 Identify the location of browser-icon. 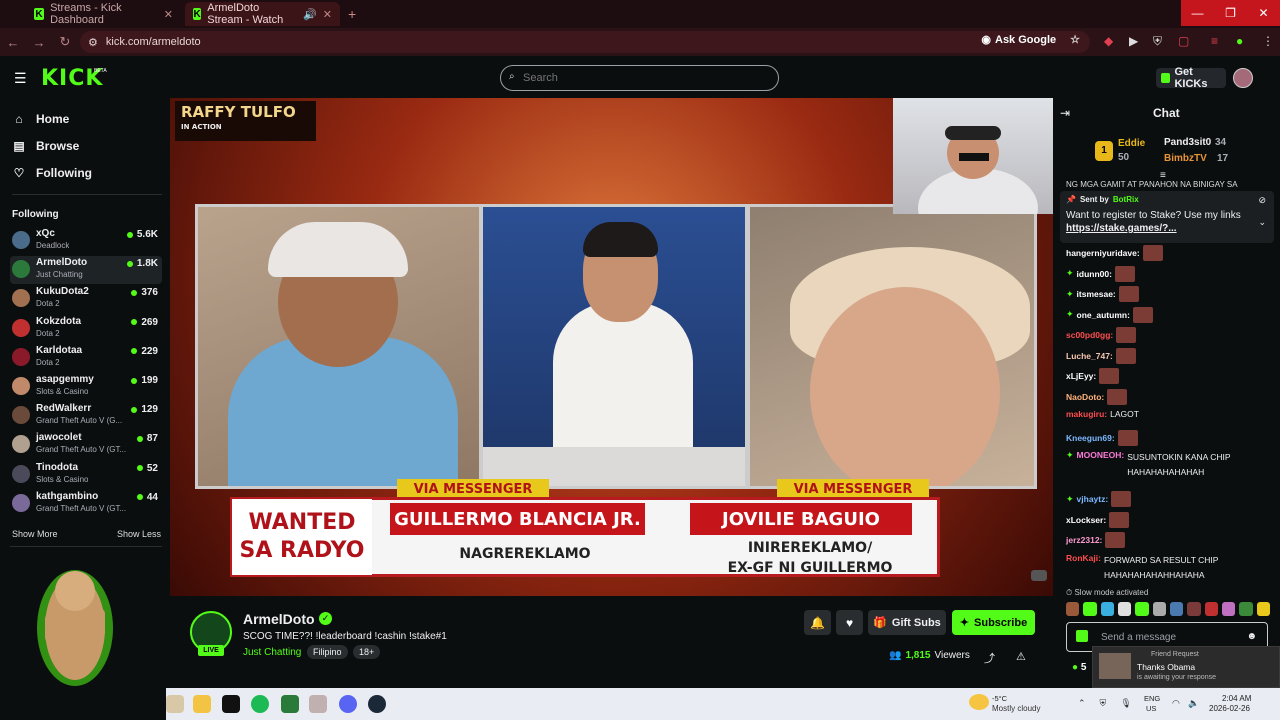
(318, 704).